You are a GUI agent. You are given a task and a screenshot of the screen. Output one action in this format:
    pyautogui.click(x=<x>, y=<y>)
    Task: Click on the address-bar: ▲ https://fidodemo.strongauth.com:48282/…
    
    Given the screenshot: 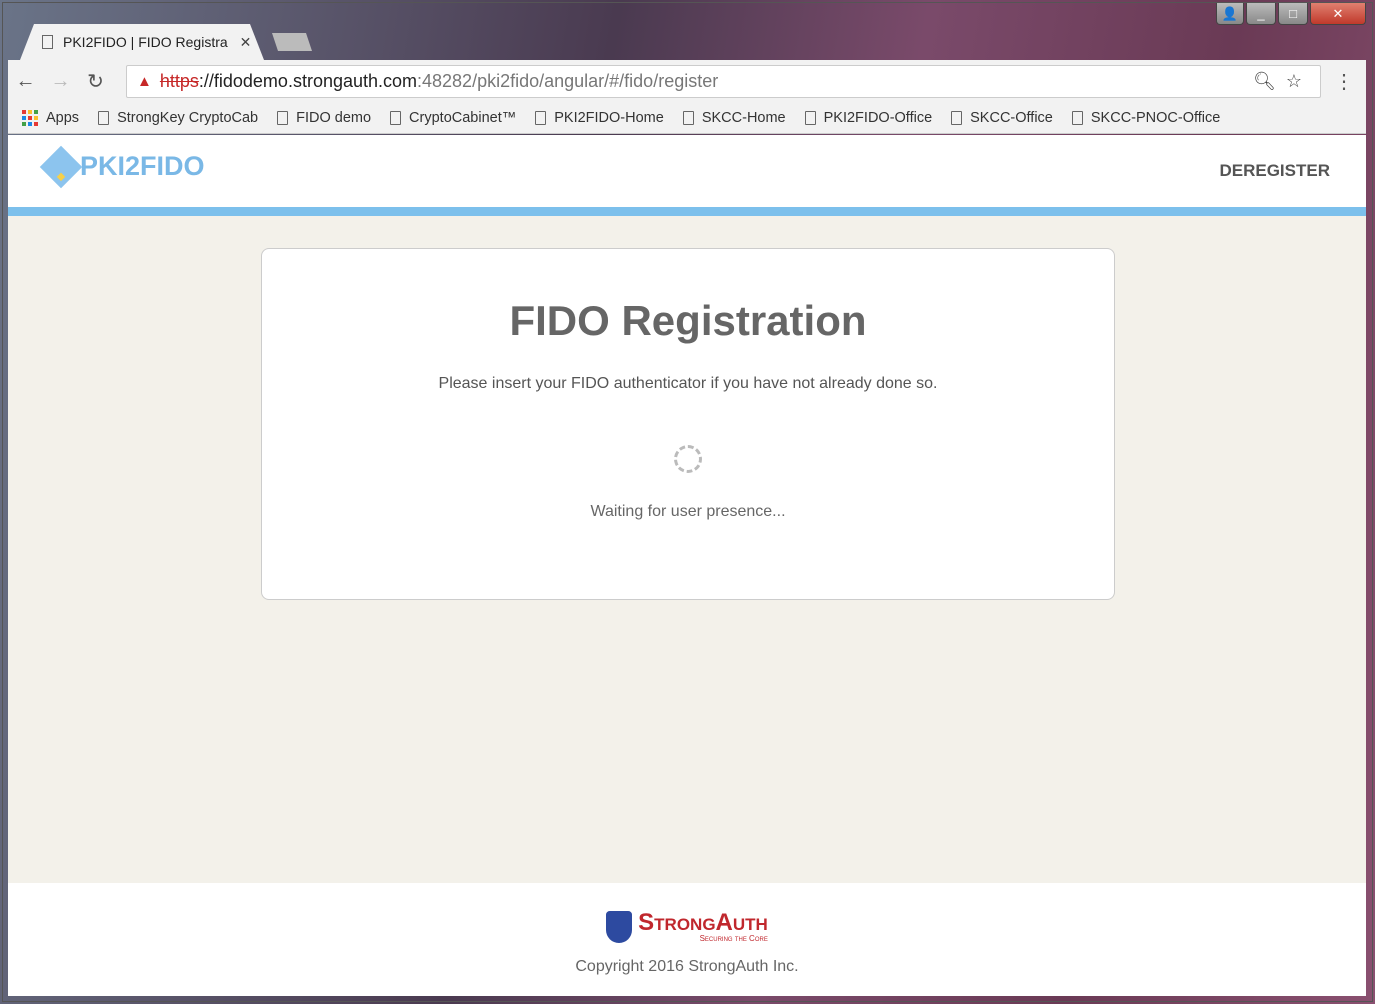 What is the action you would take?
    pyautogui.click(x=723, y=81)
    